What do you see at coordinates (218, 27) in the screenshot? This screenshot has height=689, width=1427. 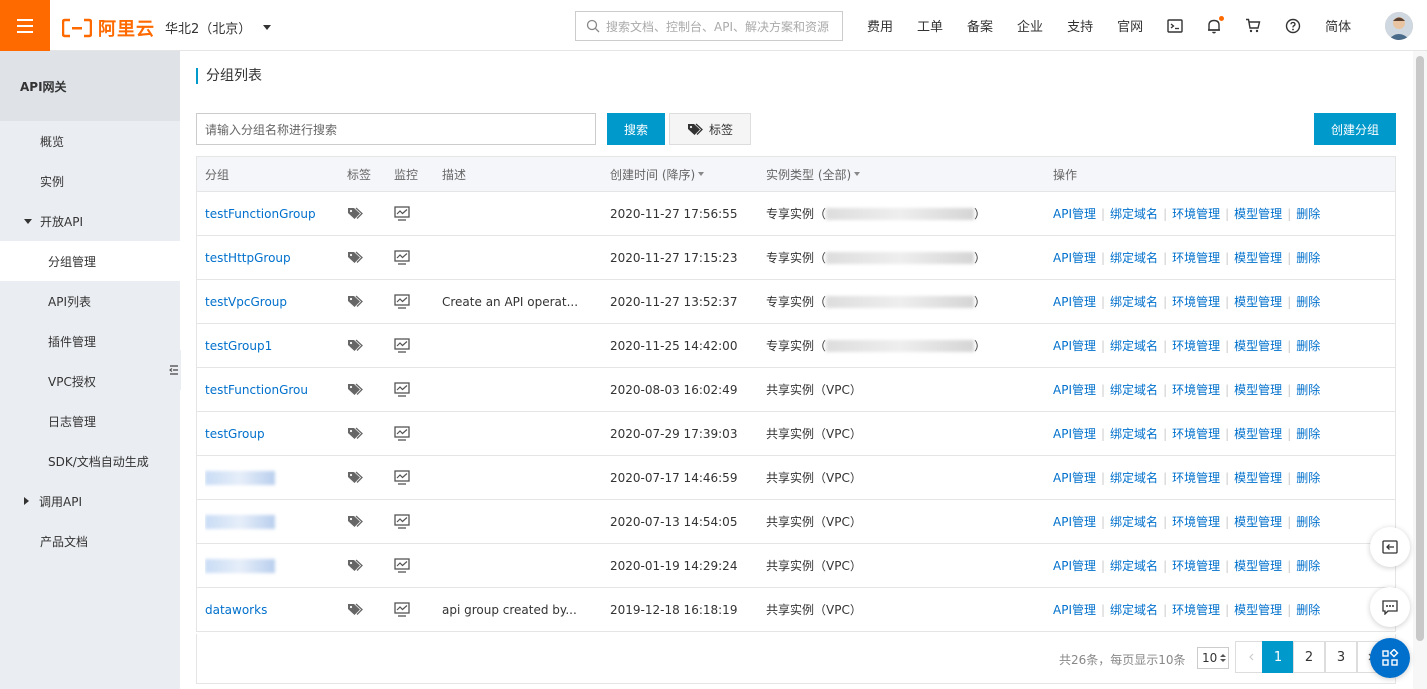 I see `region-selector: 华北2（北京）` at bounding box center [218, 27].